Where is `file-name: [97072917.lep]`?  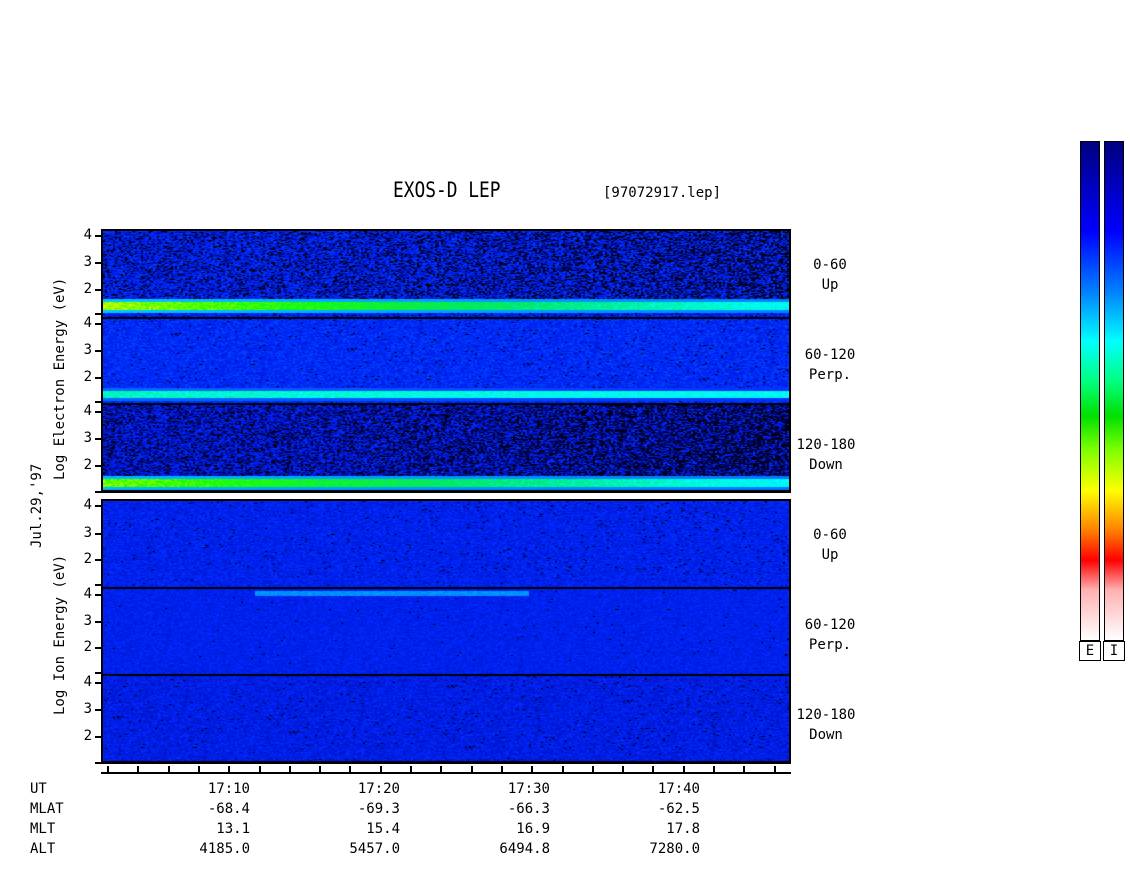 file-name: [97072917.lep] is located at coordinates (662, 193).